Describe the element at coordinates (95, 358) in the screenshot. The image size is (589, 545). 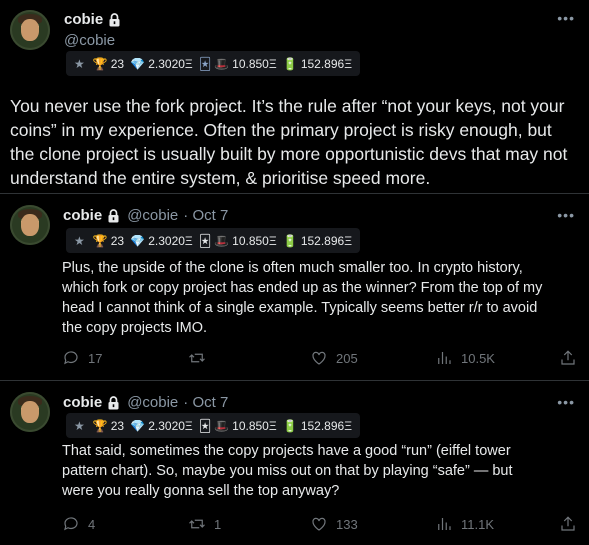
I see `reply-count: 17` at that location.